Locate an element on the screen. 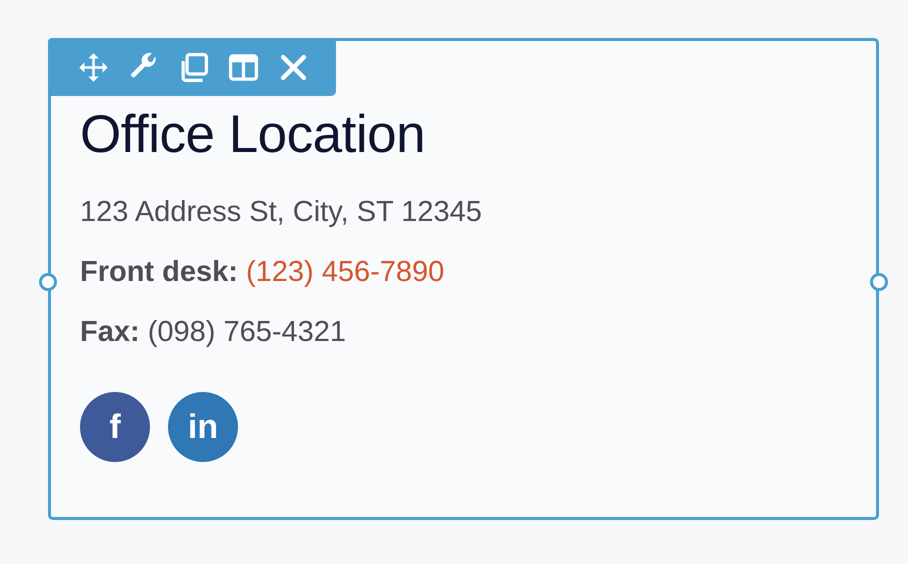 This screenshot has height=564, width=908. card-title: Office Location is located at coordinates (253, 135).